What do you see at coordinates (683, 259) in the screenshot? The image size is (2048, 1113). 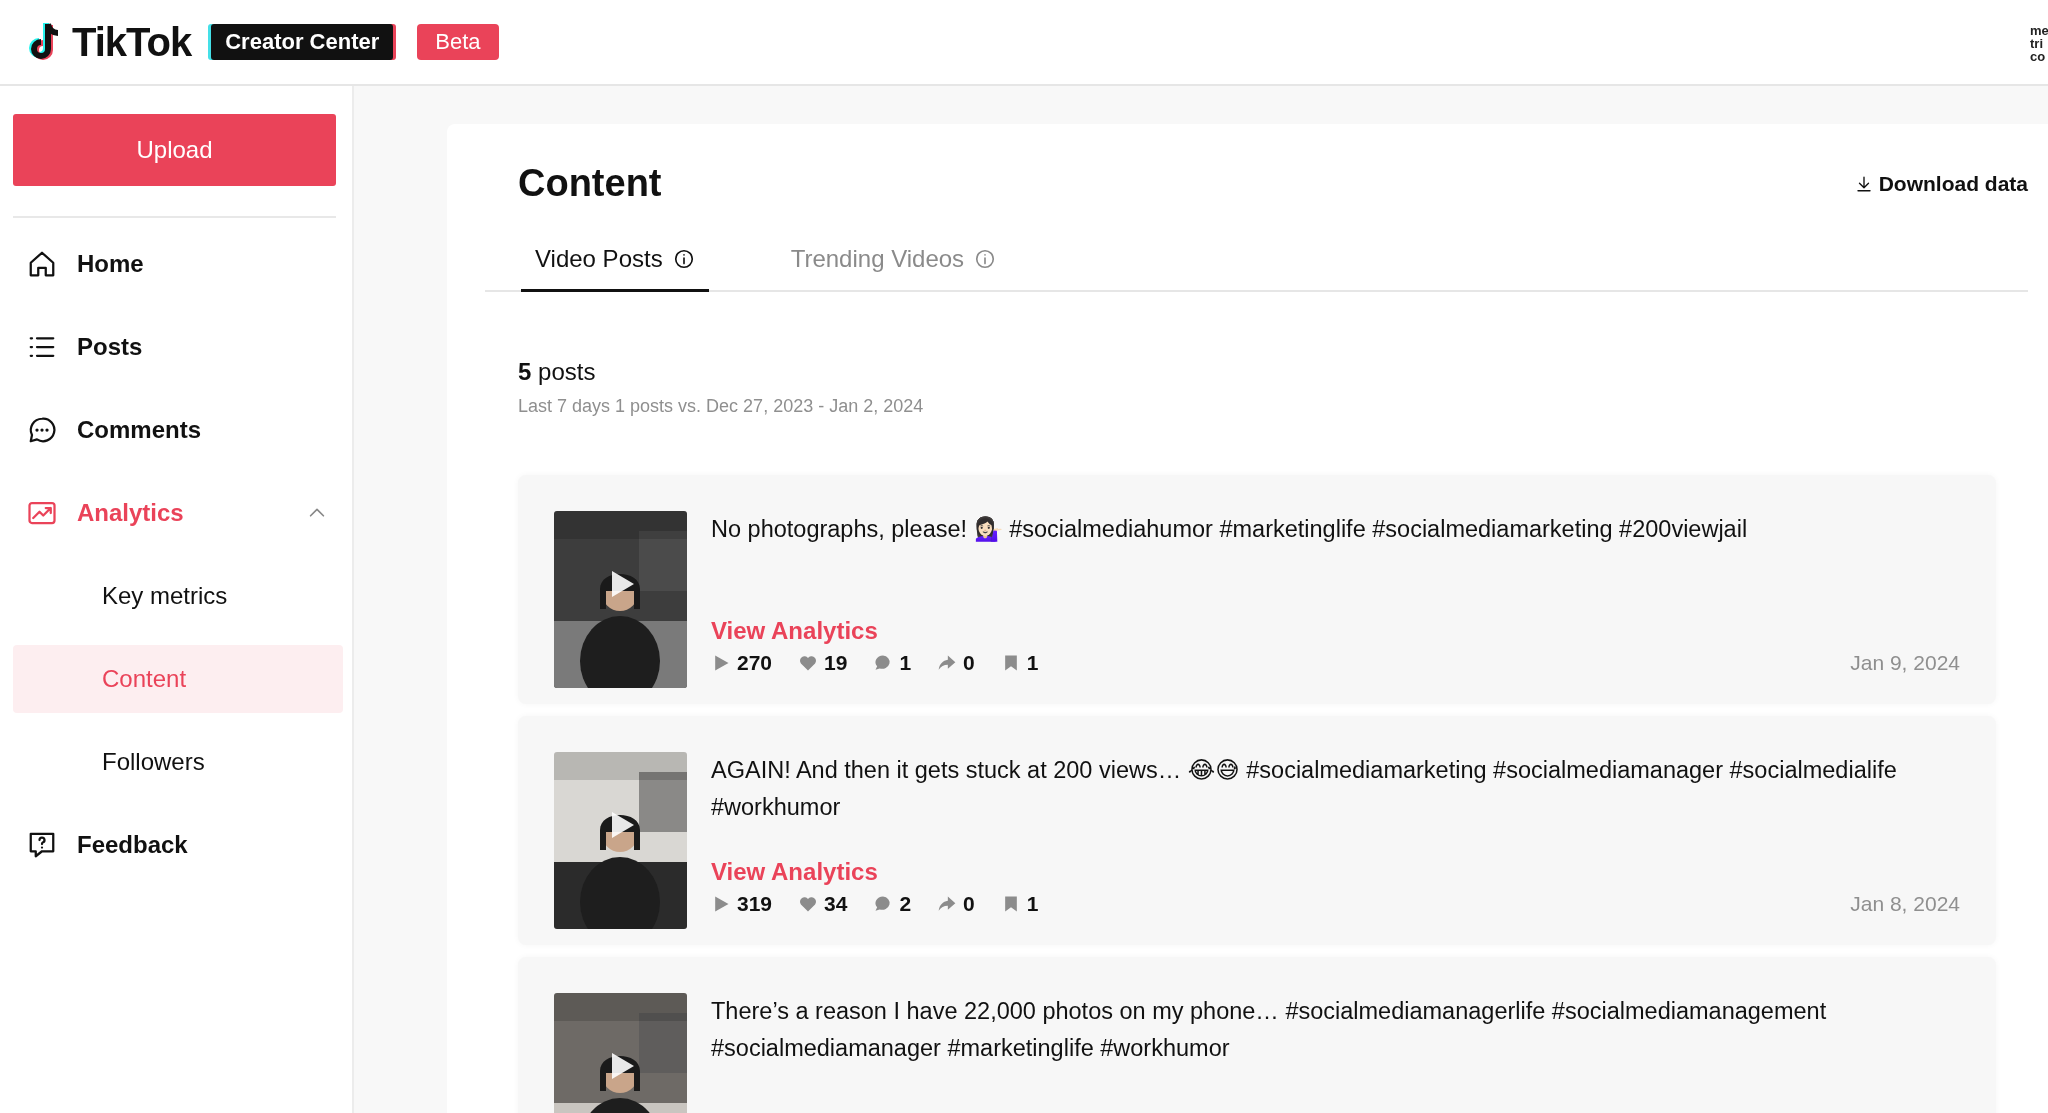 I see `info-icon` at bounding box center [683, 259].